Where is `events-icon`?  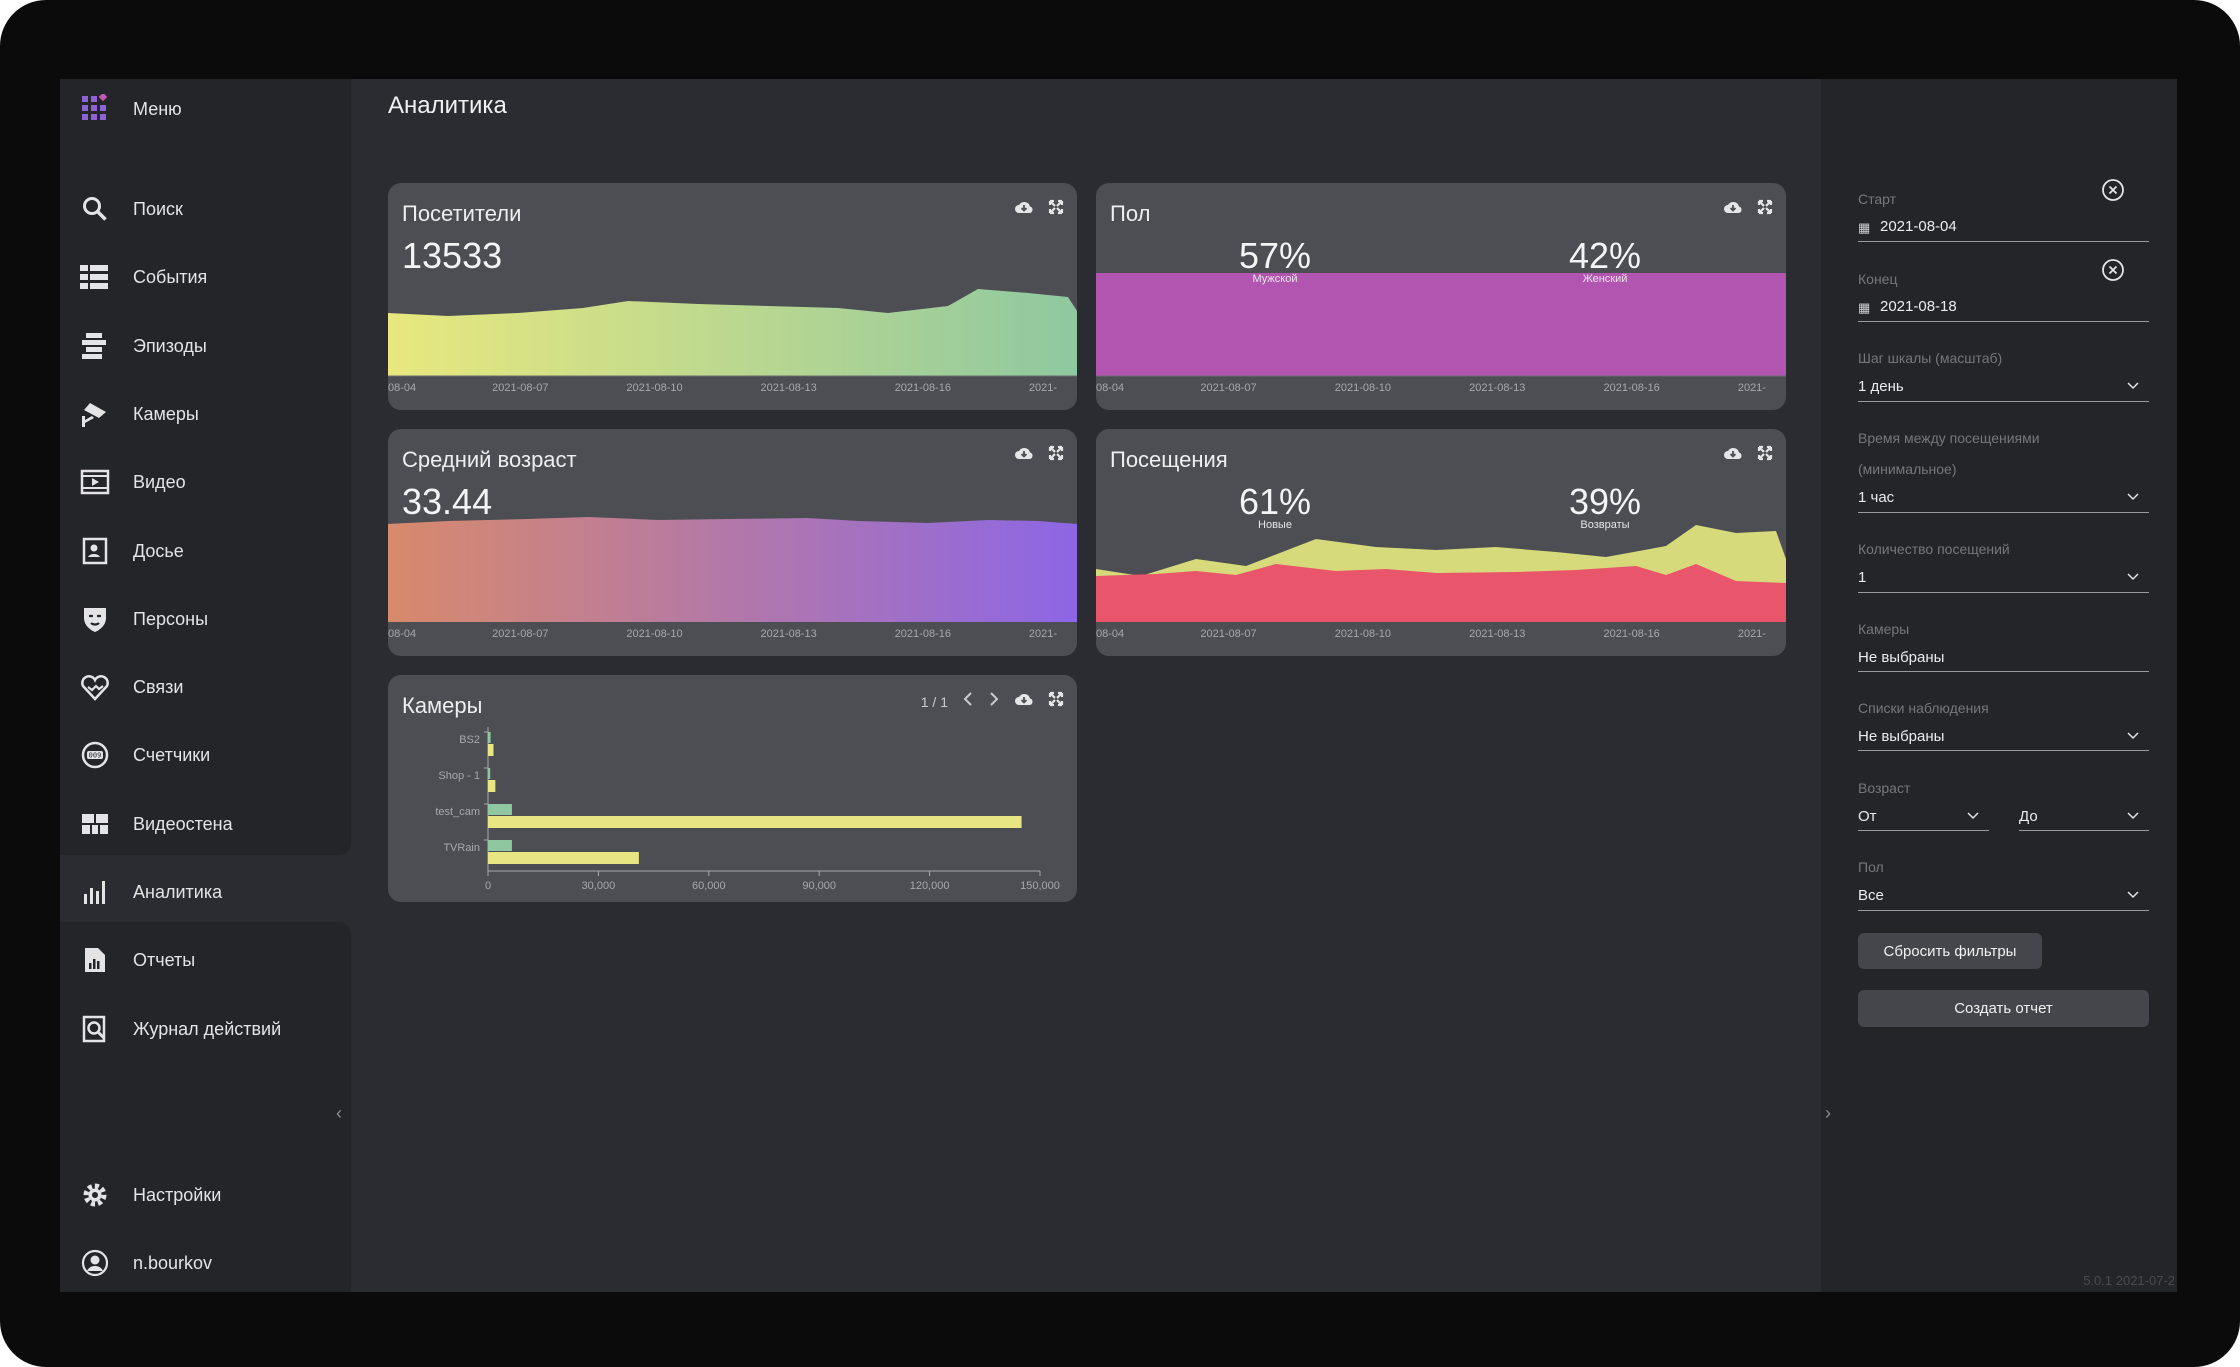
events-icon is located at coordinates (95, 277).